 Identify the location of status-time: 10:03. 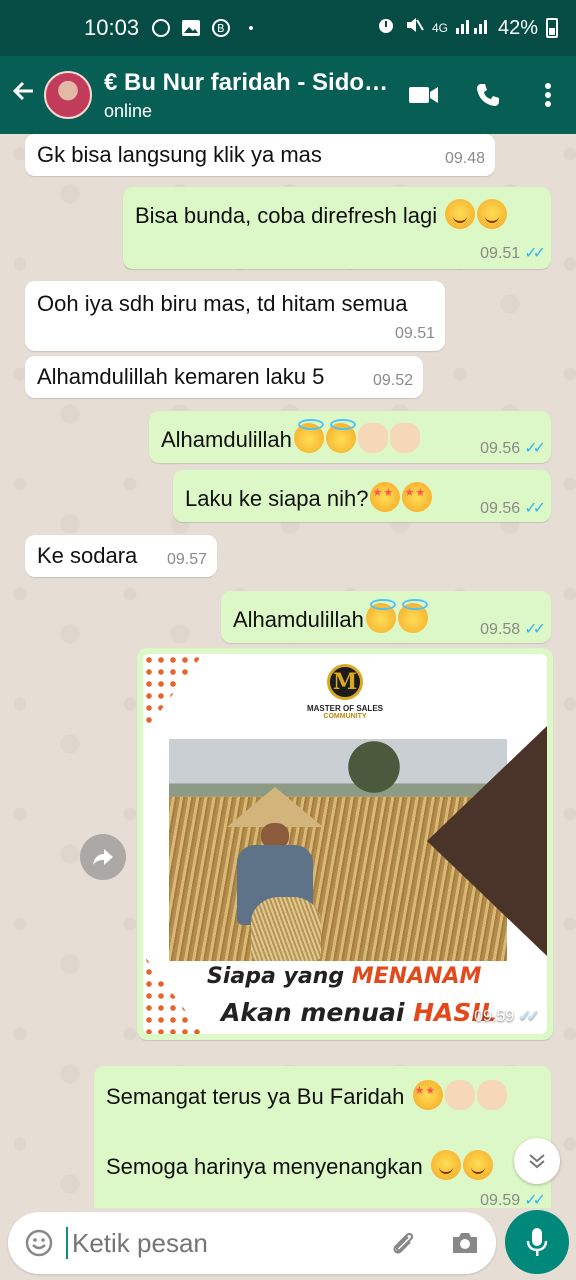
(112, 27).